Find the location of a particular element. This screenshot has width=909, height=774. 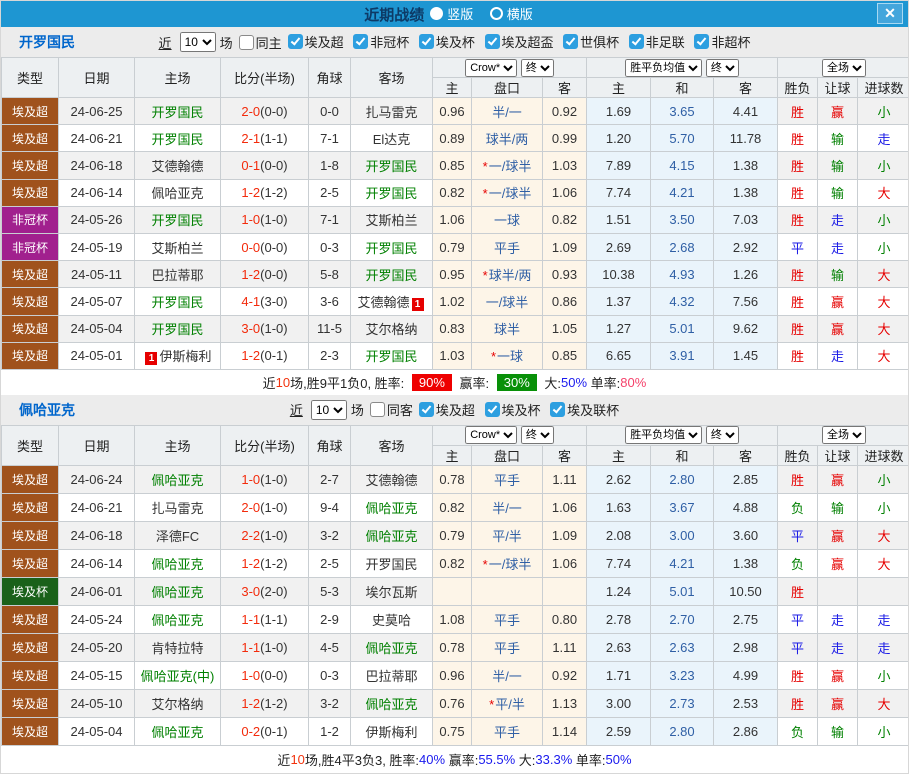

home-team: 佩哈亚克(中) is located at coordinates (177, 675).